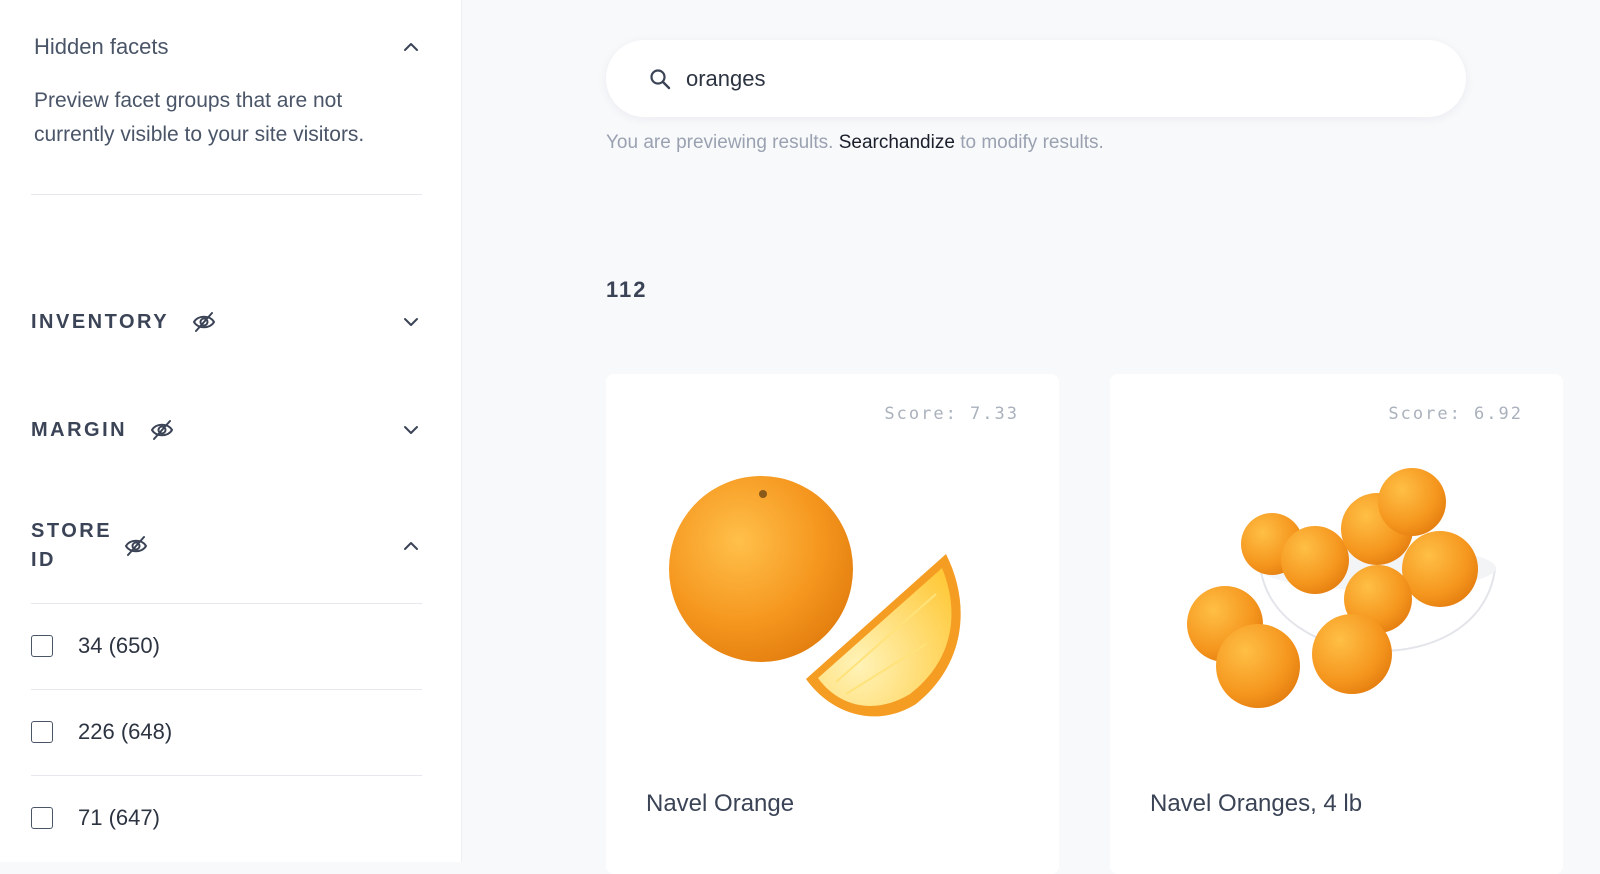  I want to click on facet-label-store-id: STORE ID, so click(72, 545).